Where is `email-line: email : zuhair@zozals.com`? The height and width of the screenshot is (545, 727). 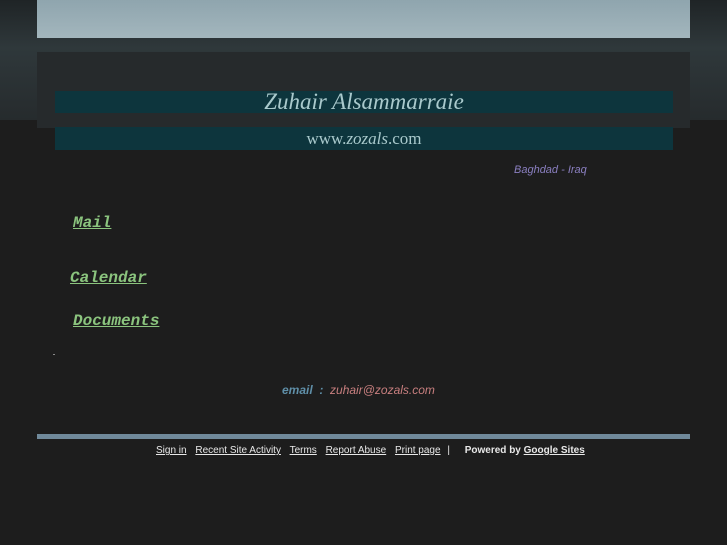
email-line: email : zuhair@zozals.com is located at coordinates (358, 390).